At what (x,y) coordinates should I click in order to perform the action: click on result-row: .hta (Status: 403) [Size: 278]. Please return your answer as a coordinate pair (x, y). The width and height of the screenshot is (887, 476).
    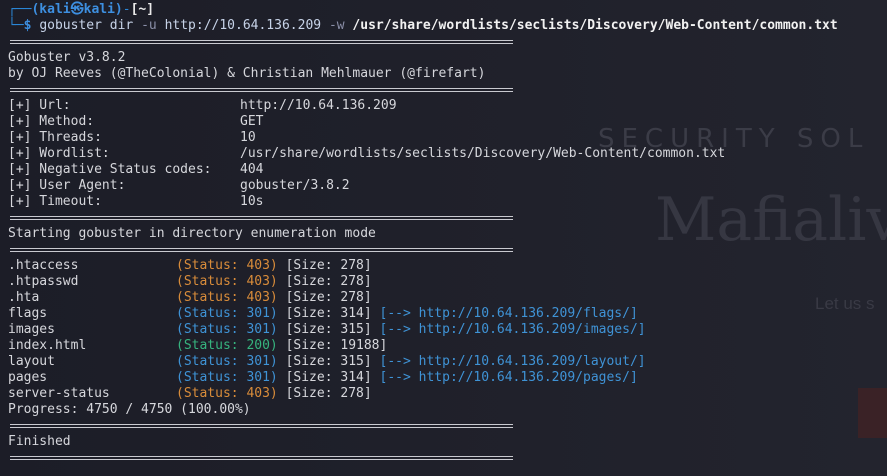
    Looking at the image, I should click on (423, 298).